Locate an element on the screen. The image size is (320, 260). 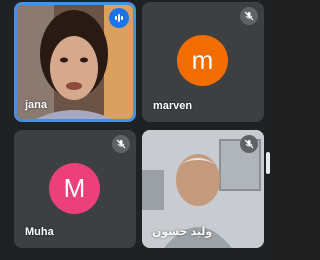
participant-name: وليد حسون is located at coordinates (182, 232).